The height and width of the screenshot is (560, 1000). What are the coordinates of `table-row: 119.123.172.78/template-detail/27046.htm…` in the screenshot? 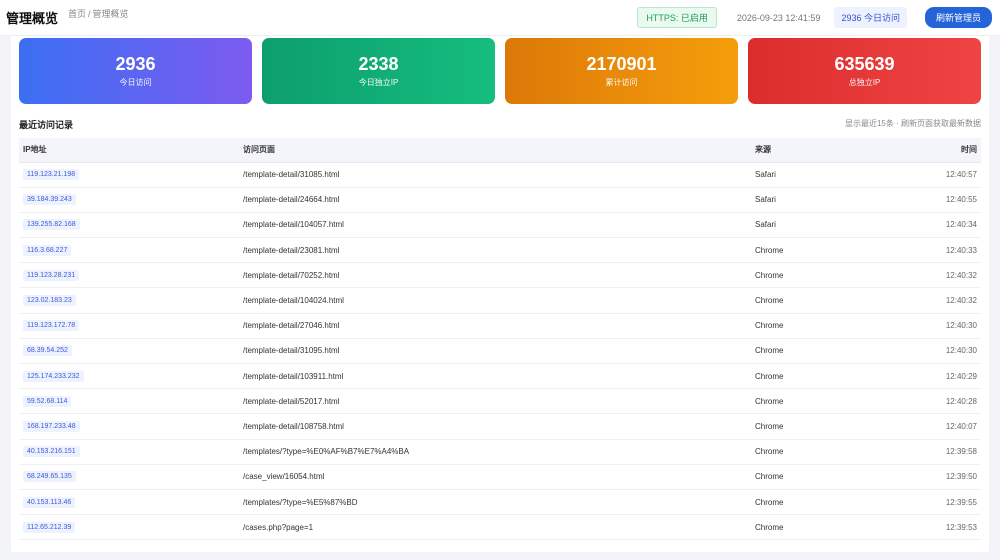 It's located at (500, 326).